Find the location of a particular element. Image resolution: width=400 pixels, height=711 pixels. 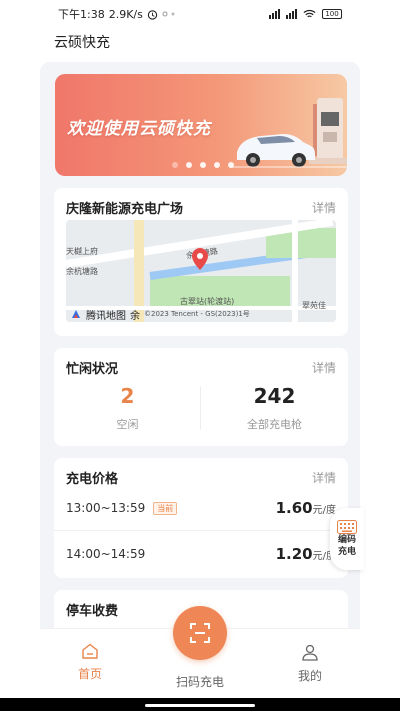

price-detail-link: 详情 is located at coordinates (324, 477).